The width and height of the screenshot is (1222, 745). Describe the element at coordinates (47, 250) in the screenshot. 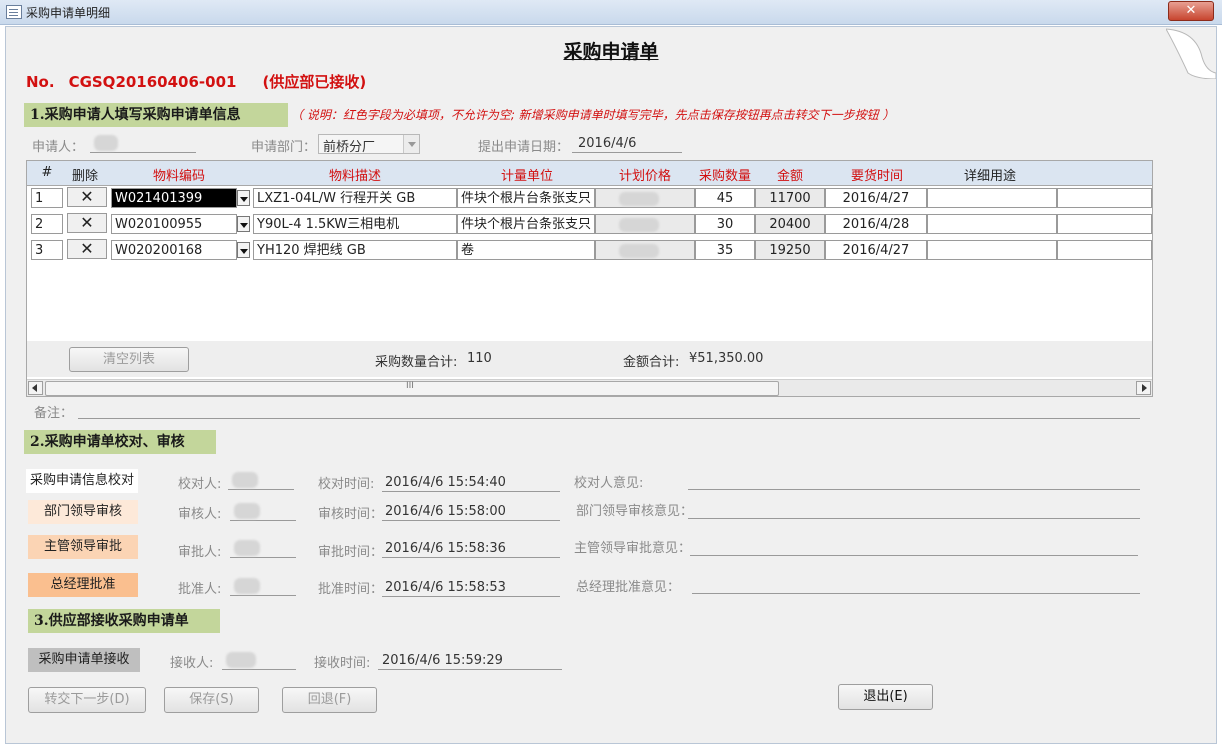

I see `row-number: 3` at that location.